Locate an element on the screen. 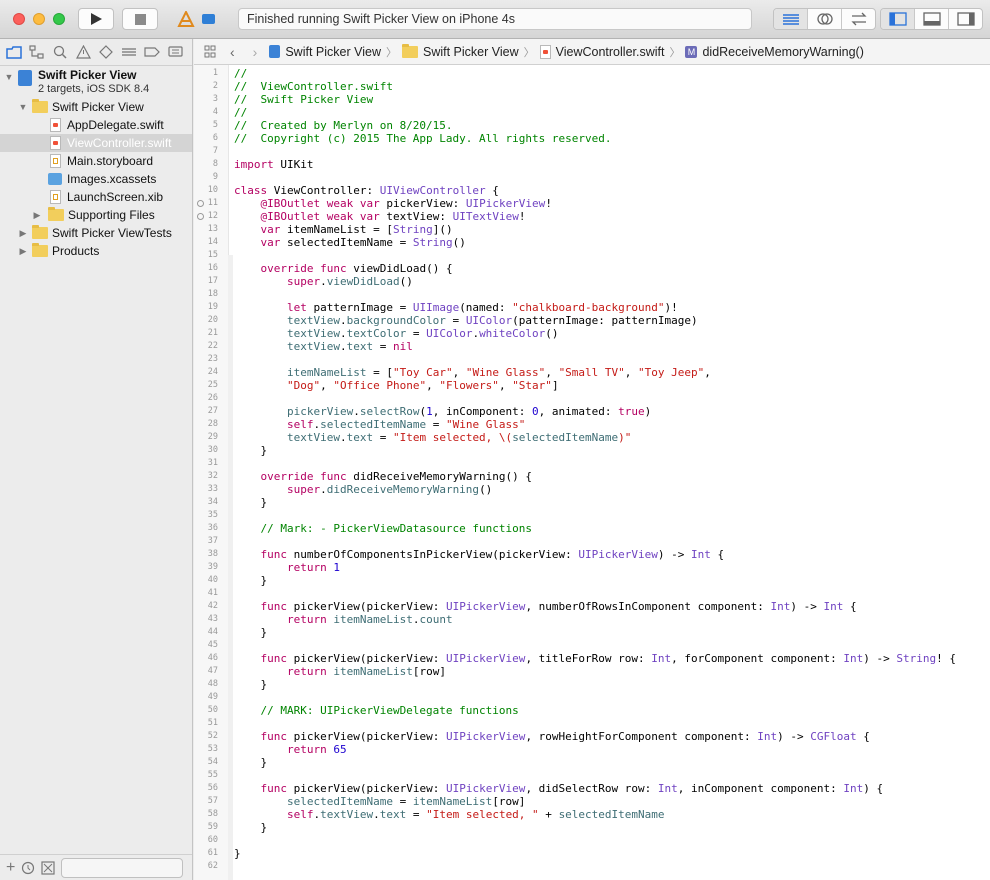 The width and height of the screenshot is (990, 880). file-launchscreen-xib: LaunchScreen.xib is located at coordinates (96, 197).